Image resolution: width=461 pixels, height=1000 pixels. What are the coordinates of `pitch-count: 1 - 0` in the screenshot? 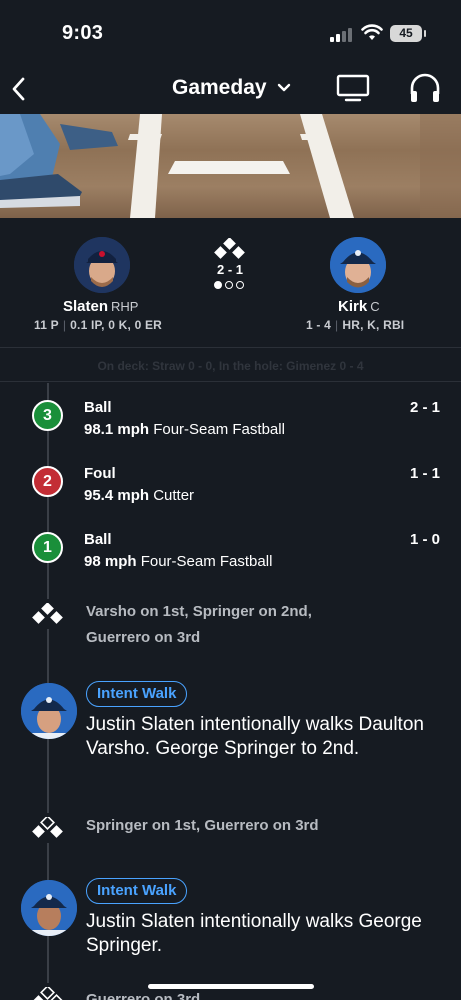 It's located at (424, 539).